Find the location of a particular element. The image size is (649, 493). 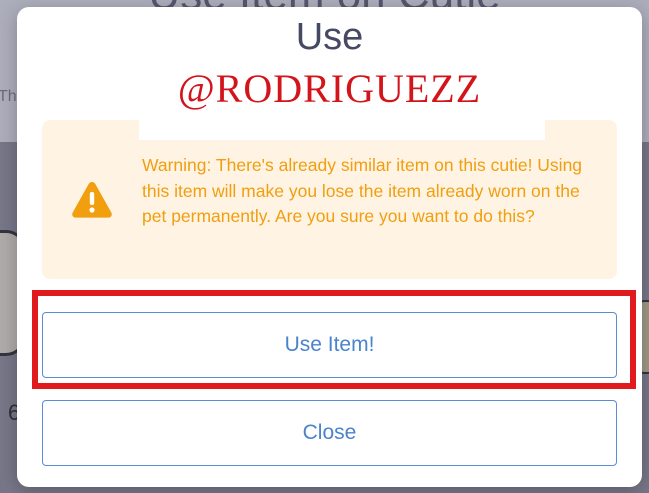

modal-title: Use is located at coordinates (329, 37).